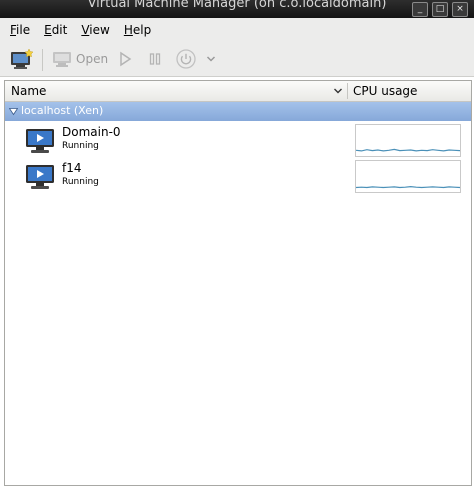 The width and height of the screenshot is (474, 490). I want to click on toolbar: Open, so click(237, 59).